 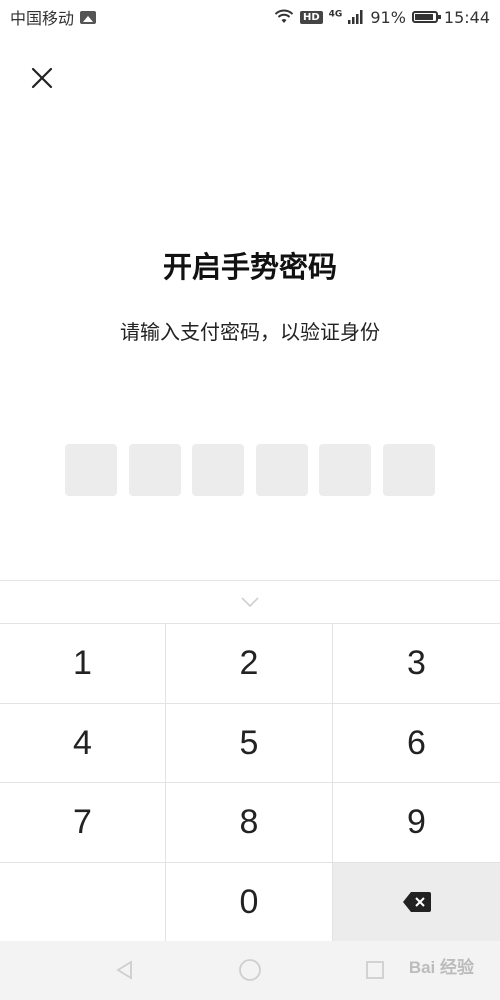 I want to click on key-1: 1, so click(x=83, y=664).